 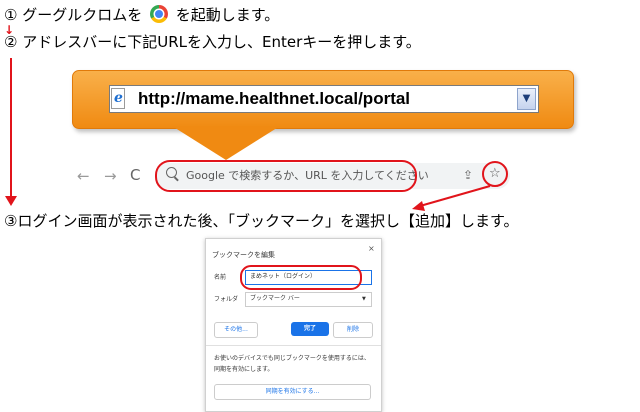 What do you see at coordinates (244, 369) in the screenshot?
I see `sync-message-line-2: 同期を有効にします。` at bounding box center [244, 369].